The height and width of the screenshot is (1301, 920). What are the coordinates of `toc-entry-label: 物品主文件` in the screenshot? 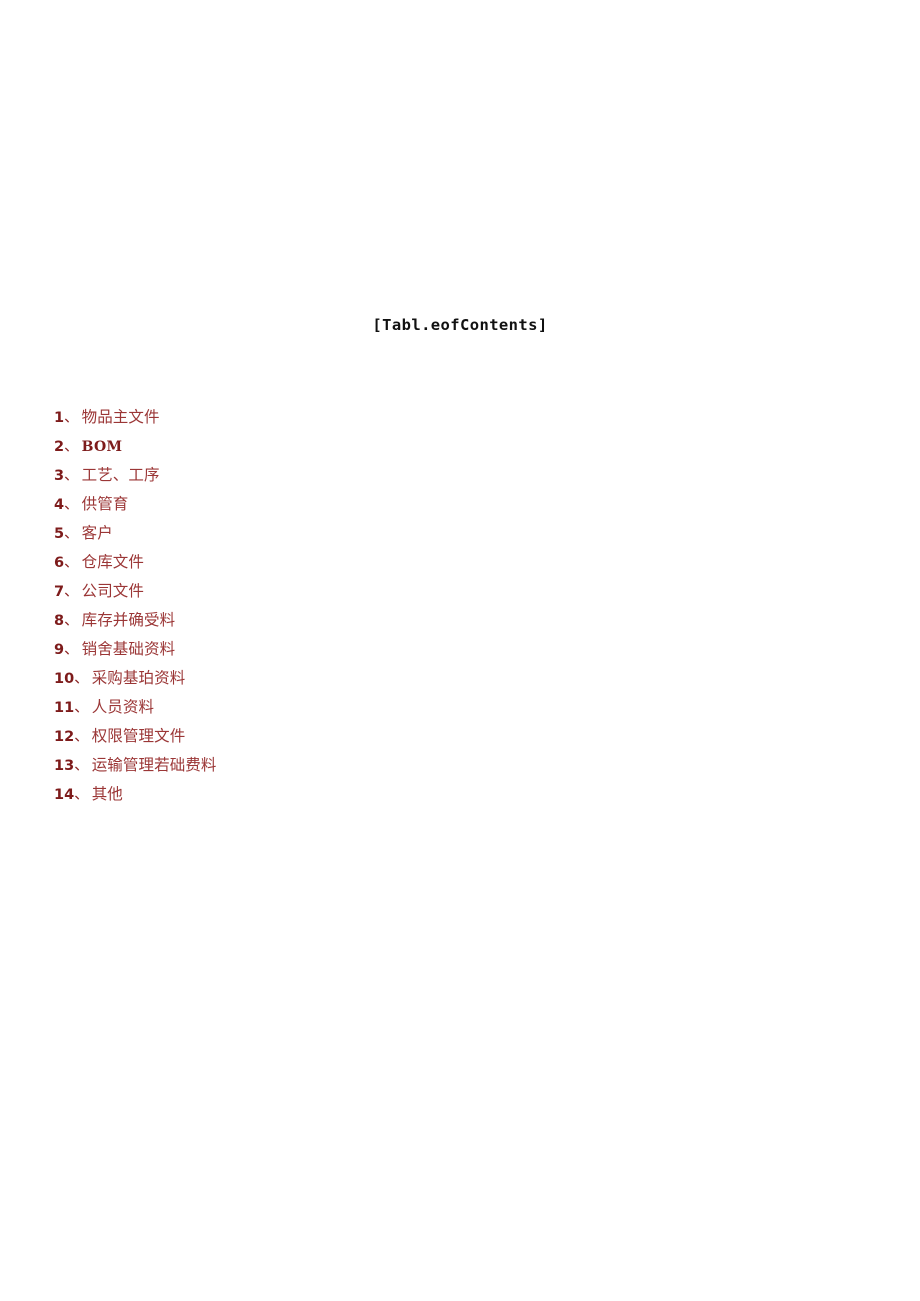 It's located at (120, 417).